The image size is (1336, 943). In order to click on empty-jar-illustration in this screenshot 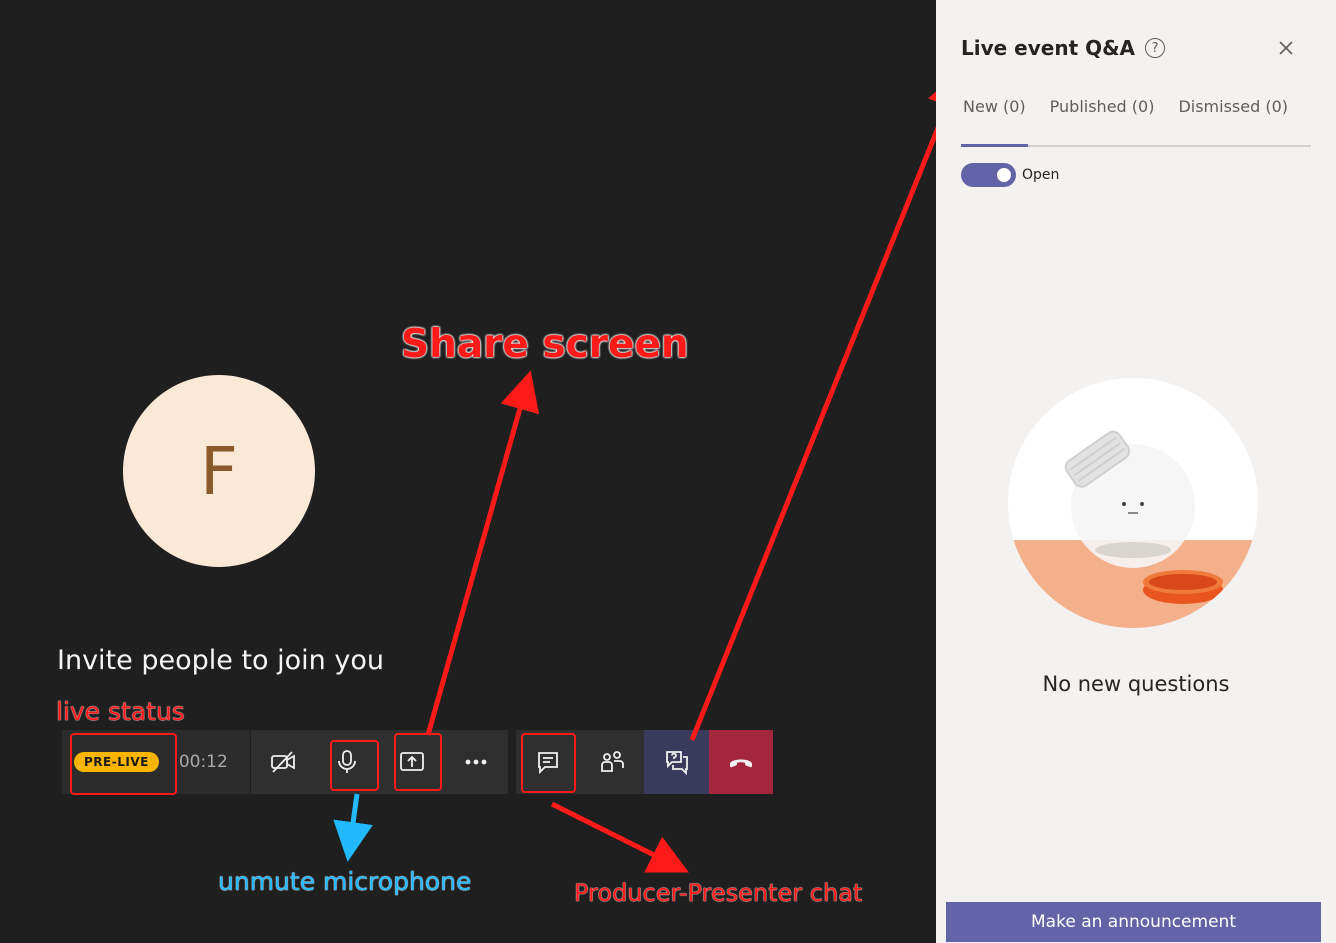, I will do `click(1133, 503)`.